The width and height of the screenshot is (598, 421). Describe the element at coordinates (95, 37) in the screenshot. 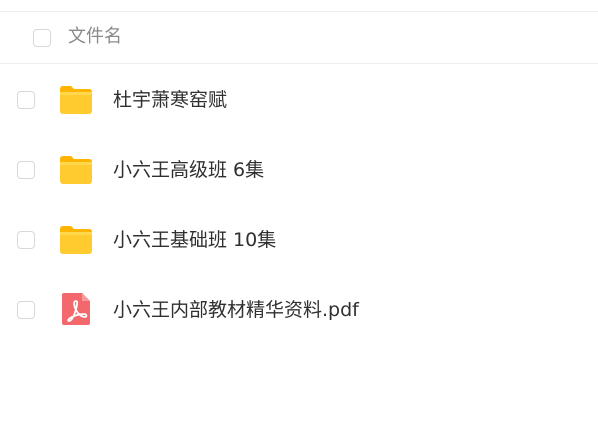

I see `filename-column-header: 文件名` at that location.